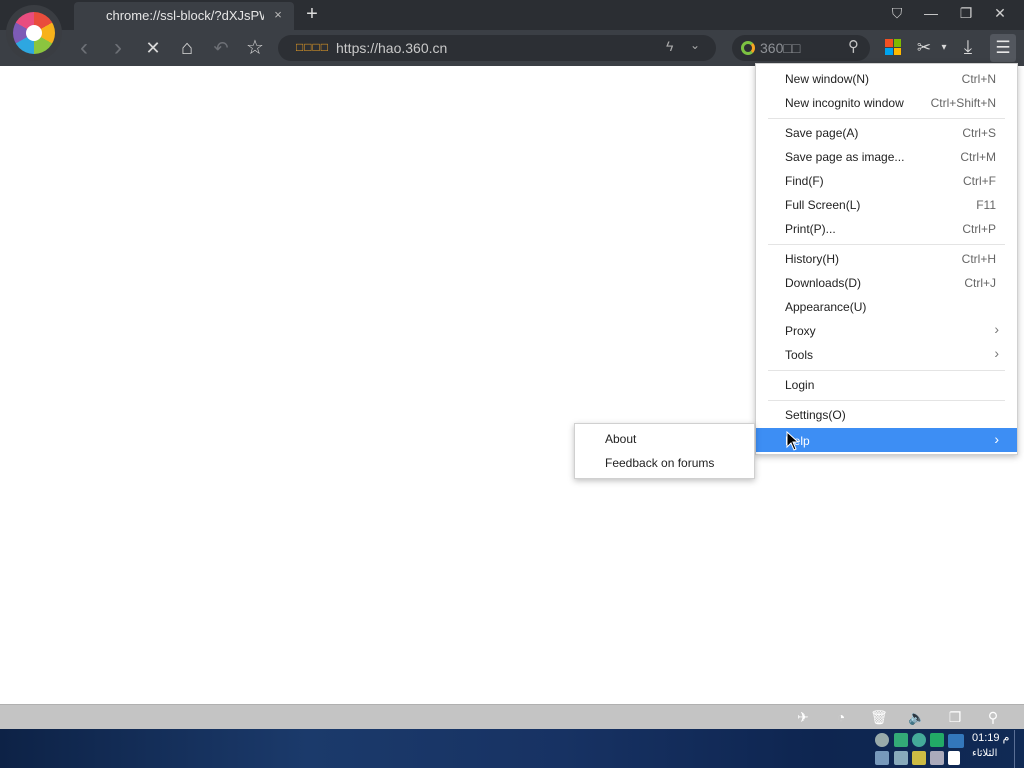 This screenshot has width=1024, height=768. I want to click on menu-item-shortcut: Ctrl+J, so click(980, 283).